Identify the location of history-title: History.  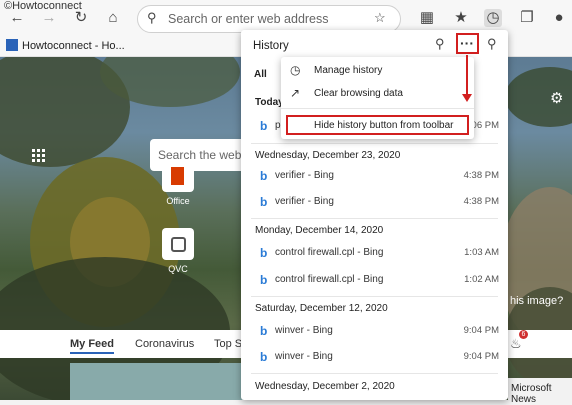
(271, 46).